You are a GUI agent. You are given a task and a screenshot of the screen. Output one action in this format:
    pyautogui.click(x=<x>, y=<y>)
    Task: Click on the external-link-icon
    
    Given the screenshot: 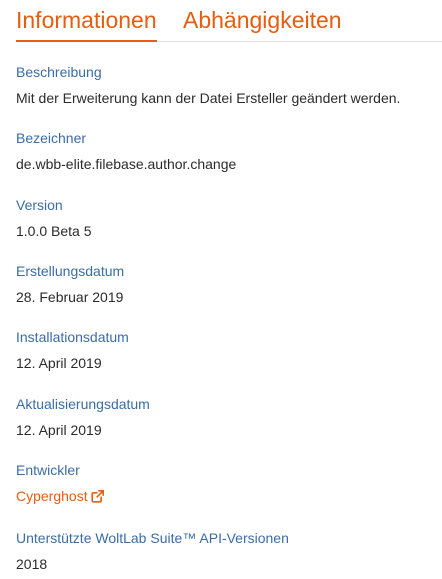 What is the action you would take?
    pyautogui.click(x=97, y=496)
    